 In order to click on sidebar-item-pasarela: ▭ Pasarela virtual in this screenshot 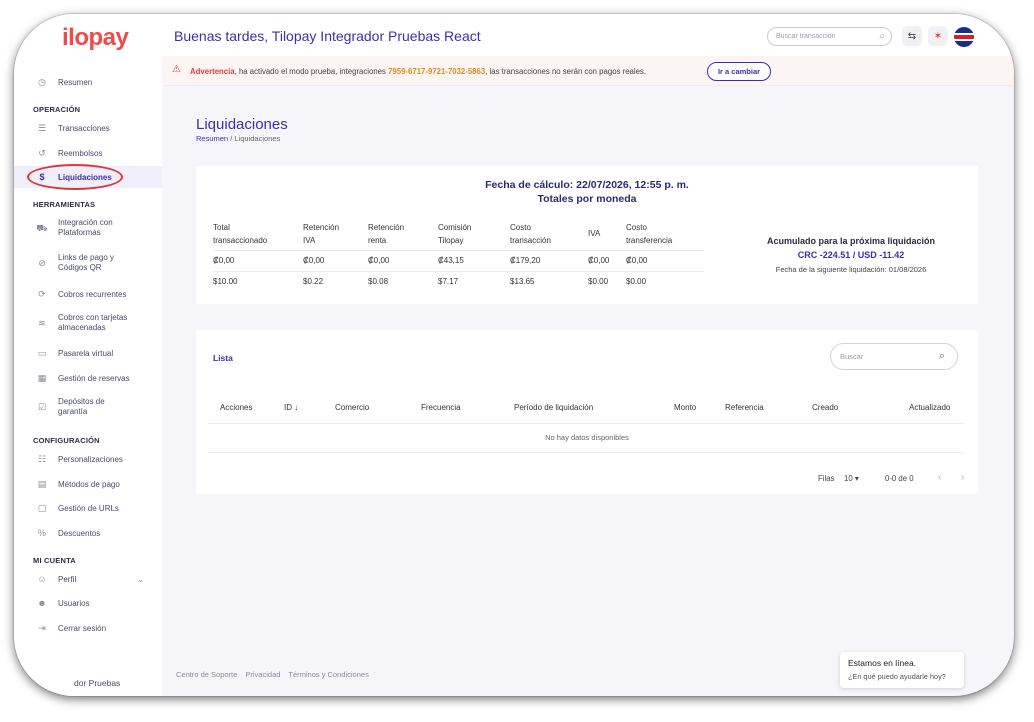, I will do `click(88, 353)`.